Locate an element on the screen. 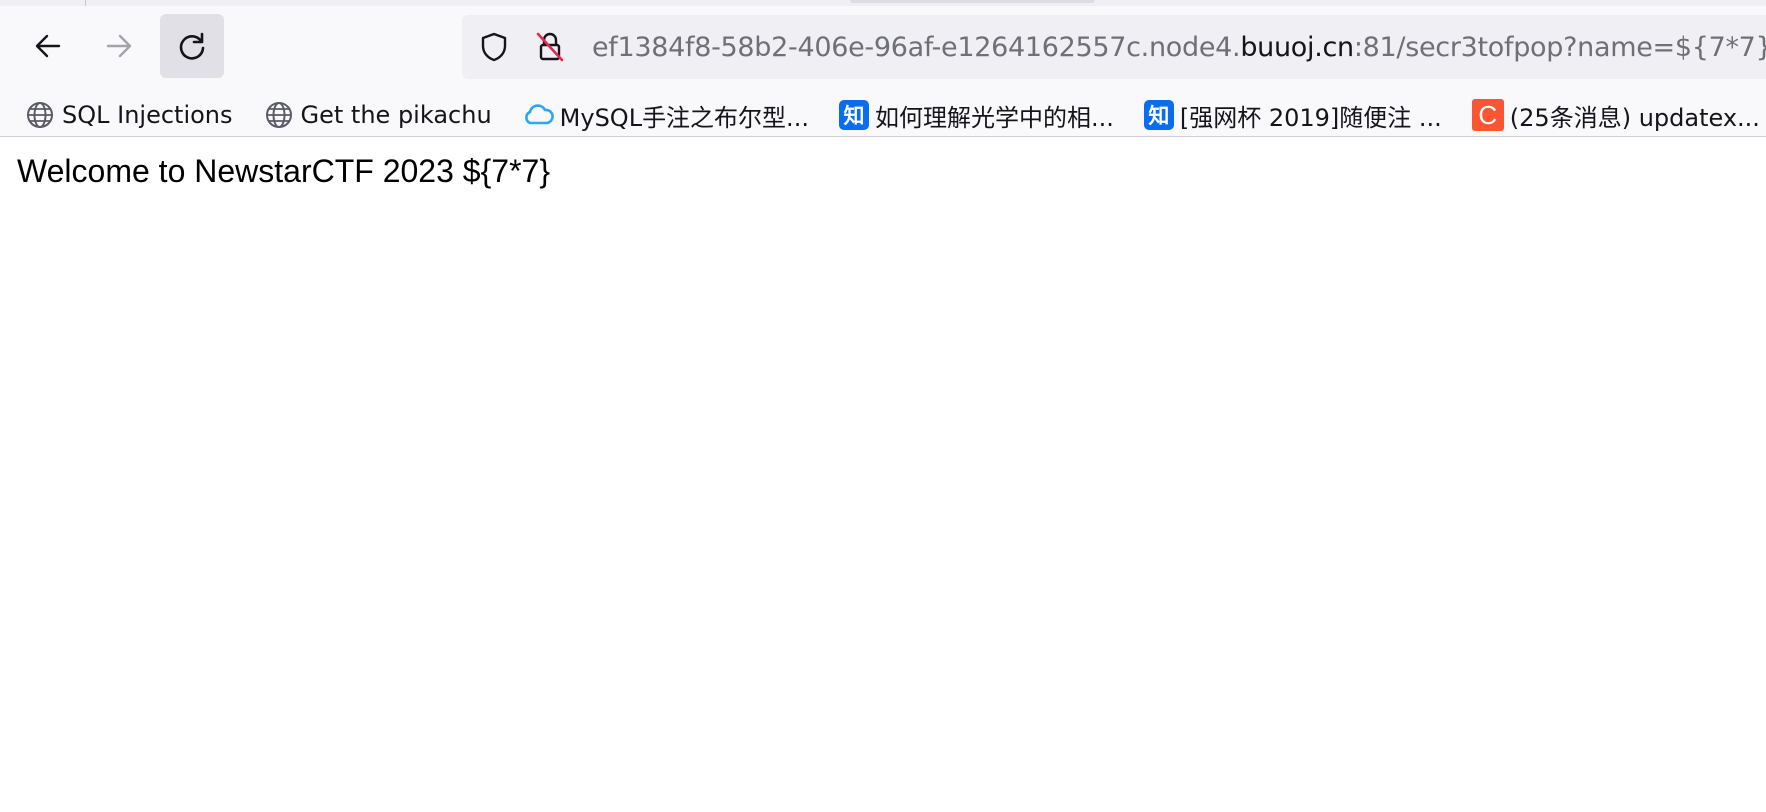 The width and height of the screenshot is (1766, 812). arrow-right-icon is located at coordinates (119, 46).